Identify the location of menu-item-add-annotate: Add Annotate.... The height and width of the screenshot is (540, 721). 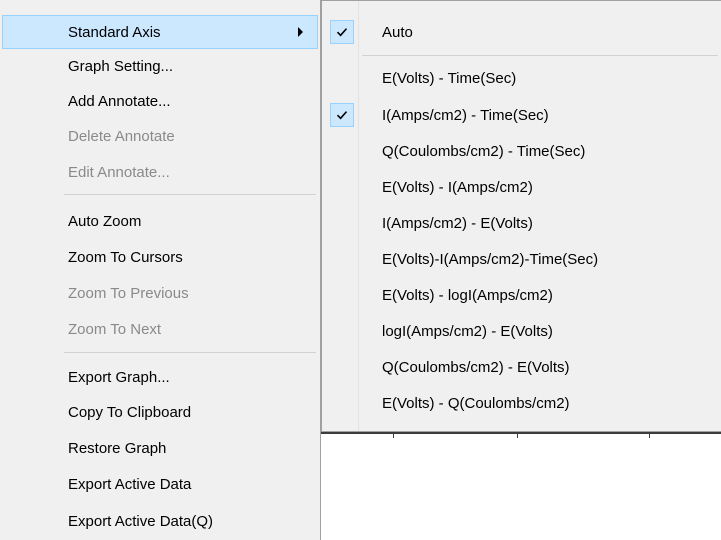
(160, 101).